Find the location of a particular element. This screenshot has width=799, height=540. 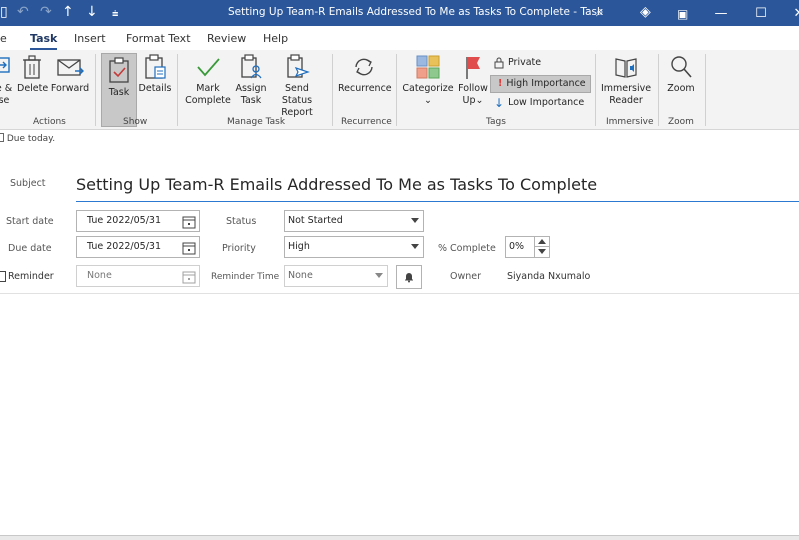

taskbar-strip is located at coordinates (399, 537).